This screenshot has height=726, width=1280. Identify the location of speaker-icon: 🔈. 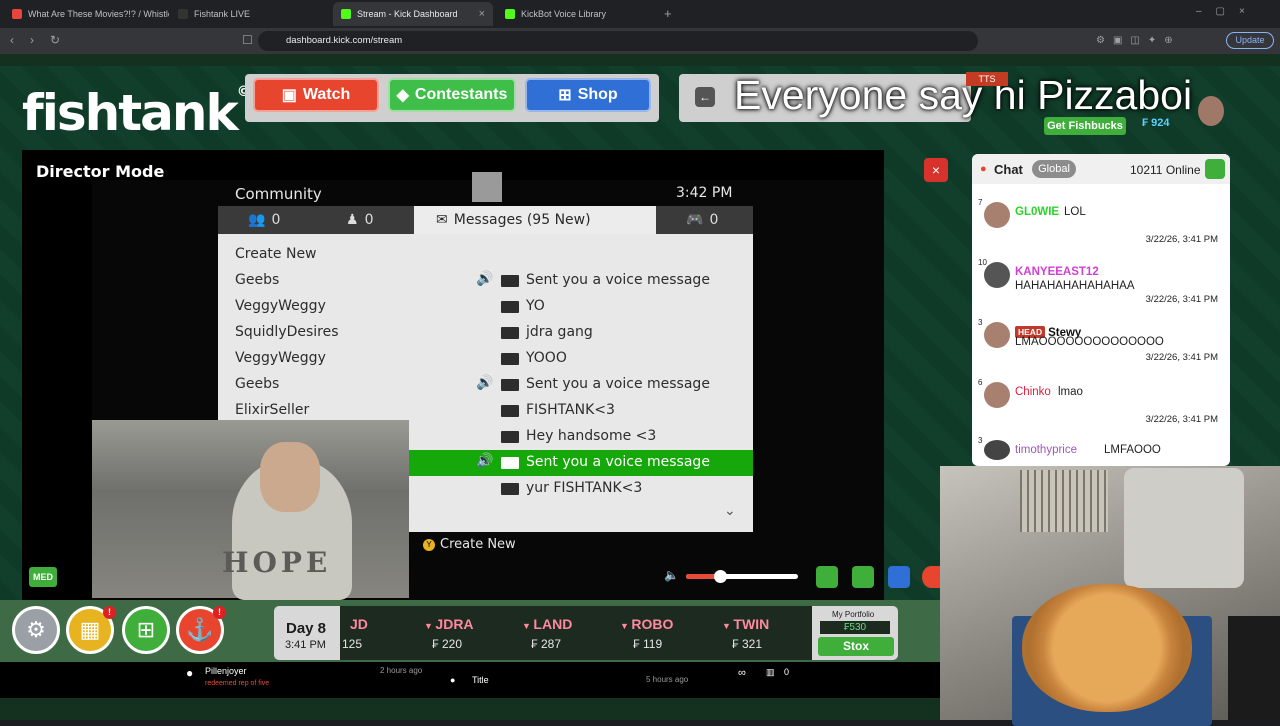
(671, 575).